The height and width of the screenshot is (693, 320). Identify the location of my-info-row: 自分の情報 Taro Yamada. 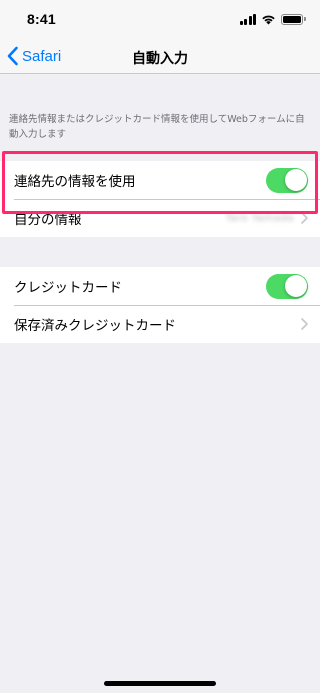
(160, 218).